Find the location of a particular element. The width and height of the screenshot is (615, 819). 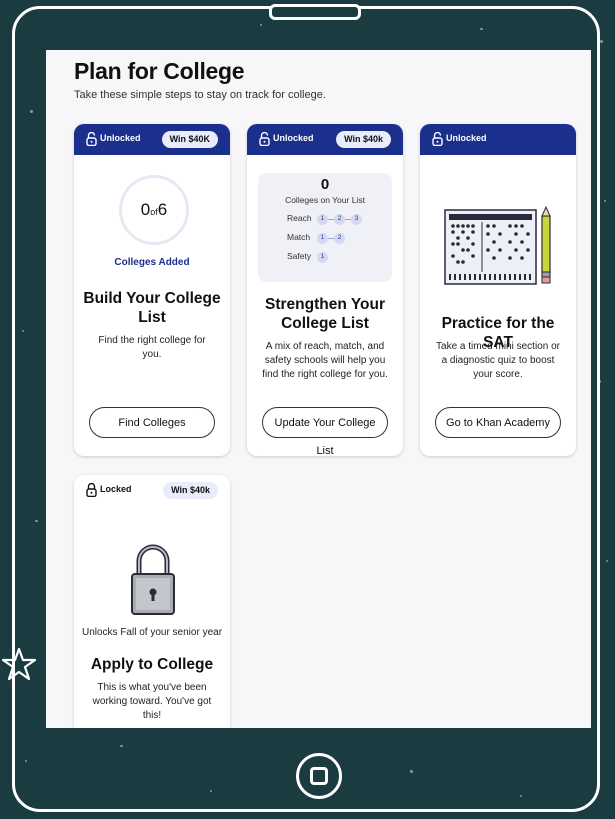

card-title: Apply to College is located at coordinates (152, 664).